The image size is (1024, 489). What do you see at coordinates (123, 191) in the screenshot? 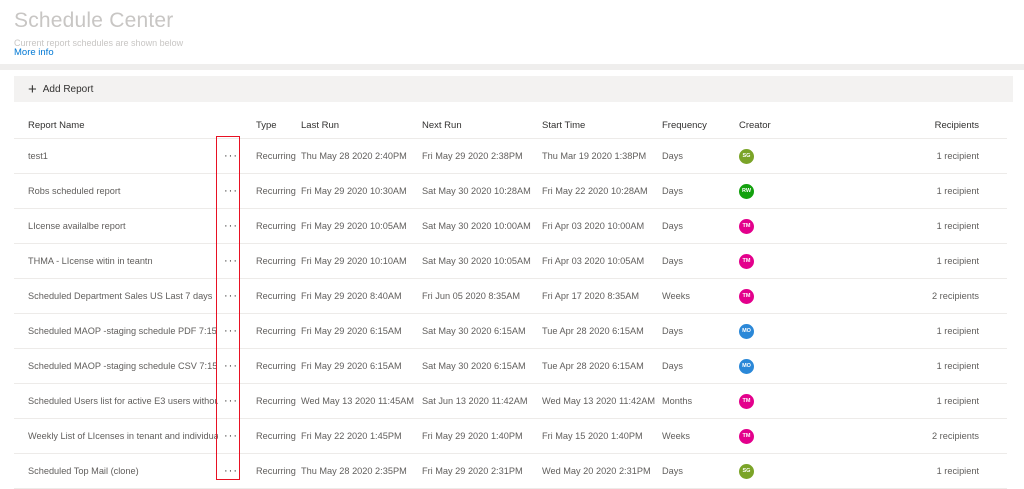
I see `report-name: Robs scheduled report` at bounding box center [123, 191].